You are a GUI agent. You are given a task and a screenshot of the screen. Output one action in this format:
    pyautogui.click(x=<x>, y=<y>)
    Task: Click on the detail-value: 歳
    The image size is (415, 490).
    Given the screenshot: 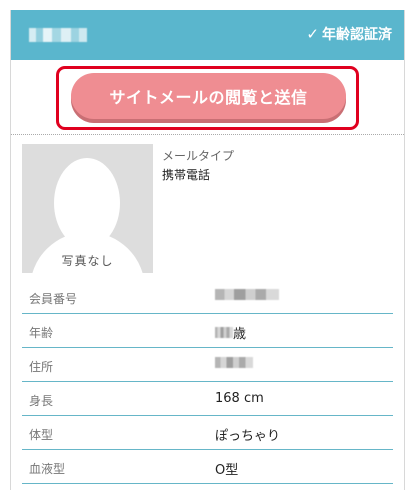 What is the action you would take?
    pyautogui.click(x=230, y=332)
    